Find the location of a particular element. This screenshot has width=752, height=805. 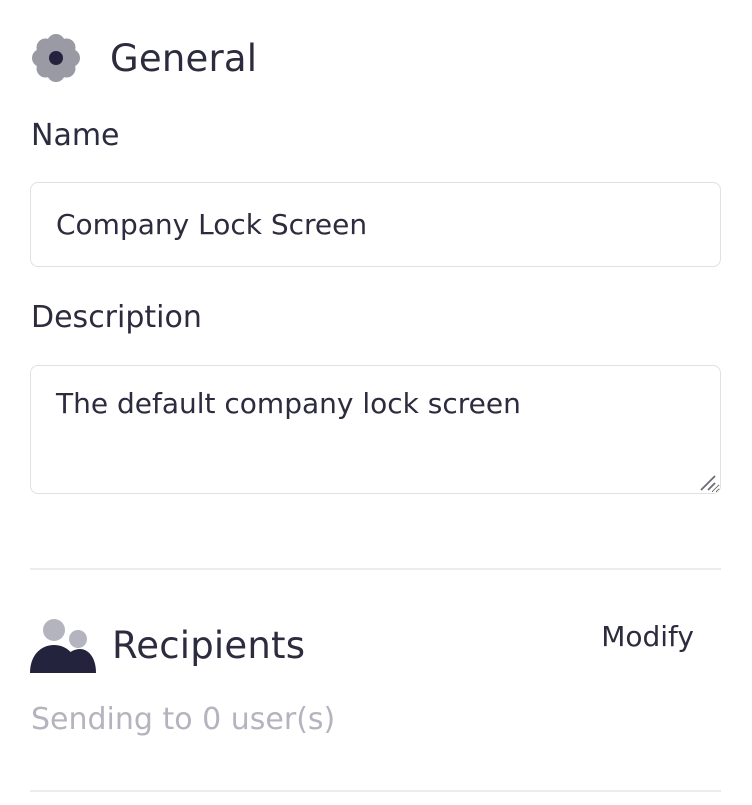

description-textarea: The default company lock screen is located at coordinates (375, 429).